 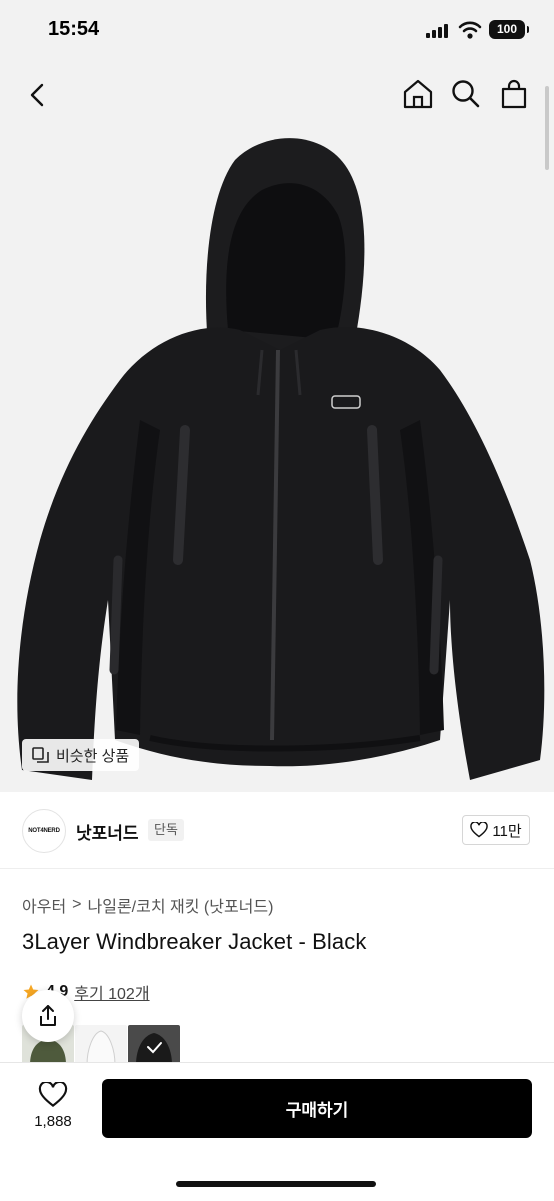 I want to click on bag-icon, so click(x=514, y=94).